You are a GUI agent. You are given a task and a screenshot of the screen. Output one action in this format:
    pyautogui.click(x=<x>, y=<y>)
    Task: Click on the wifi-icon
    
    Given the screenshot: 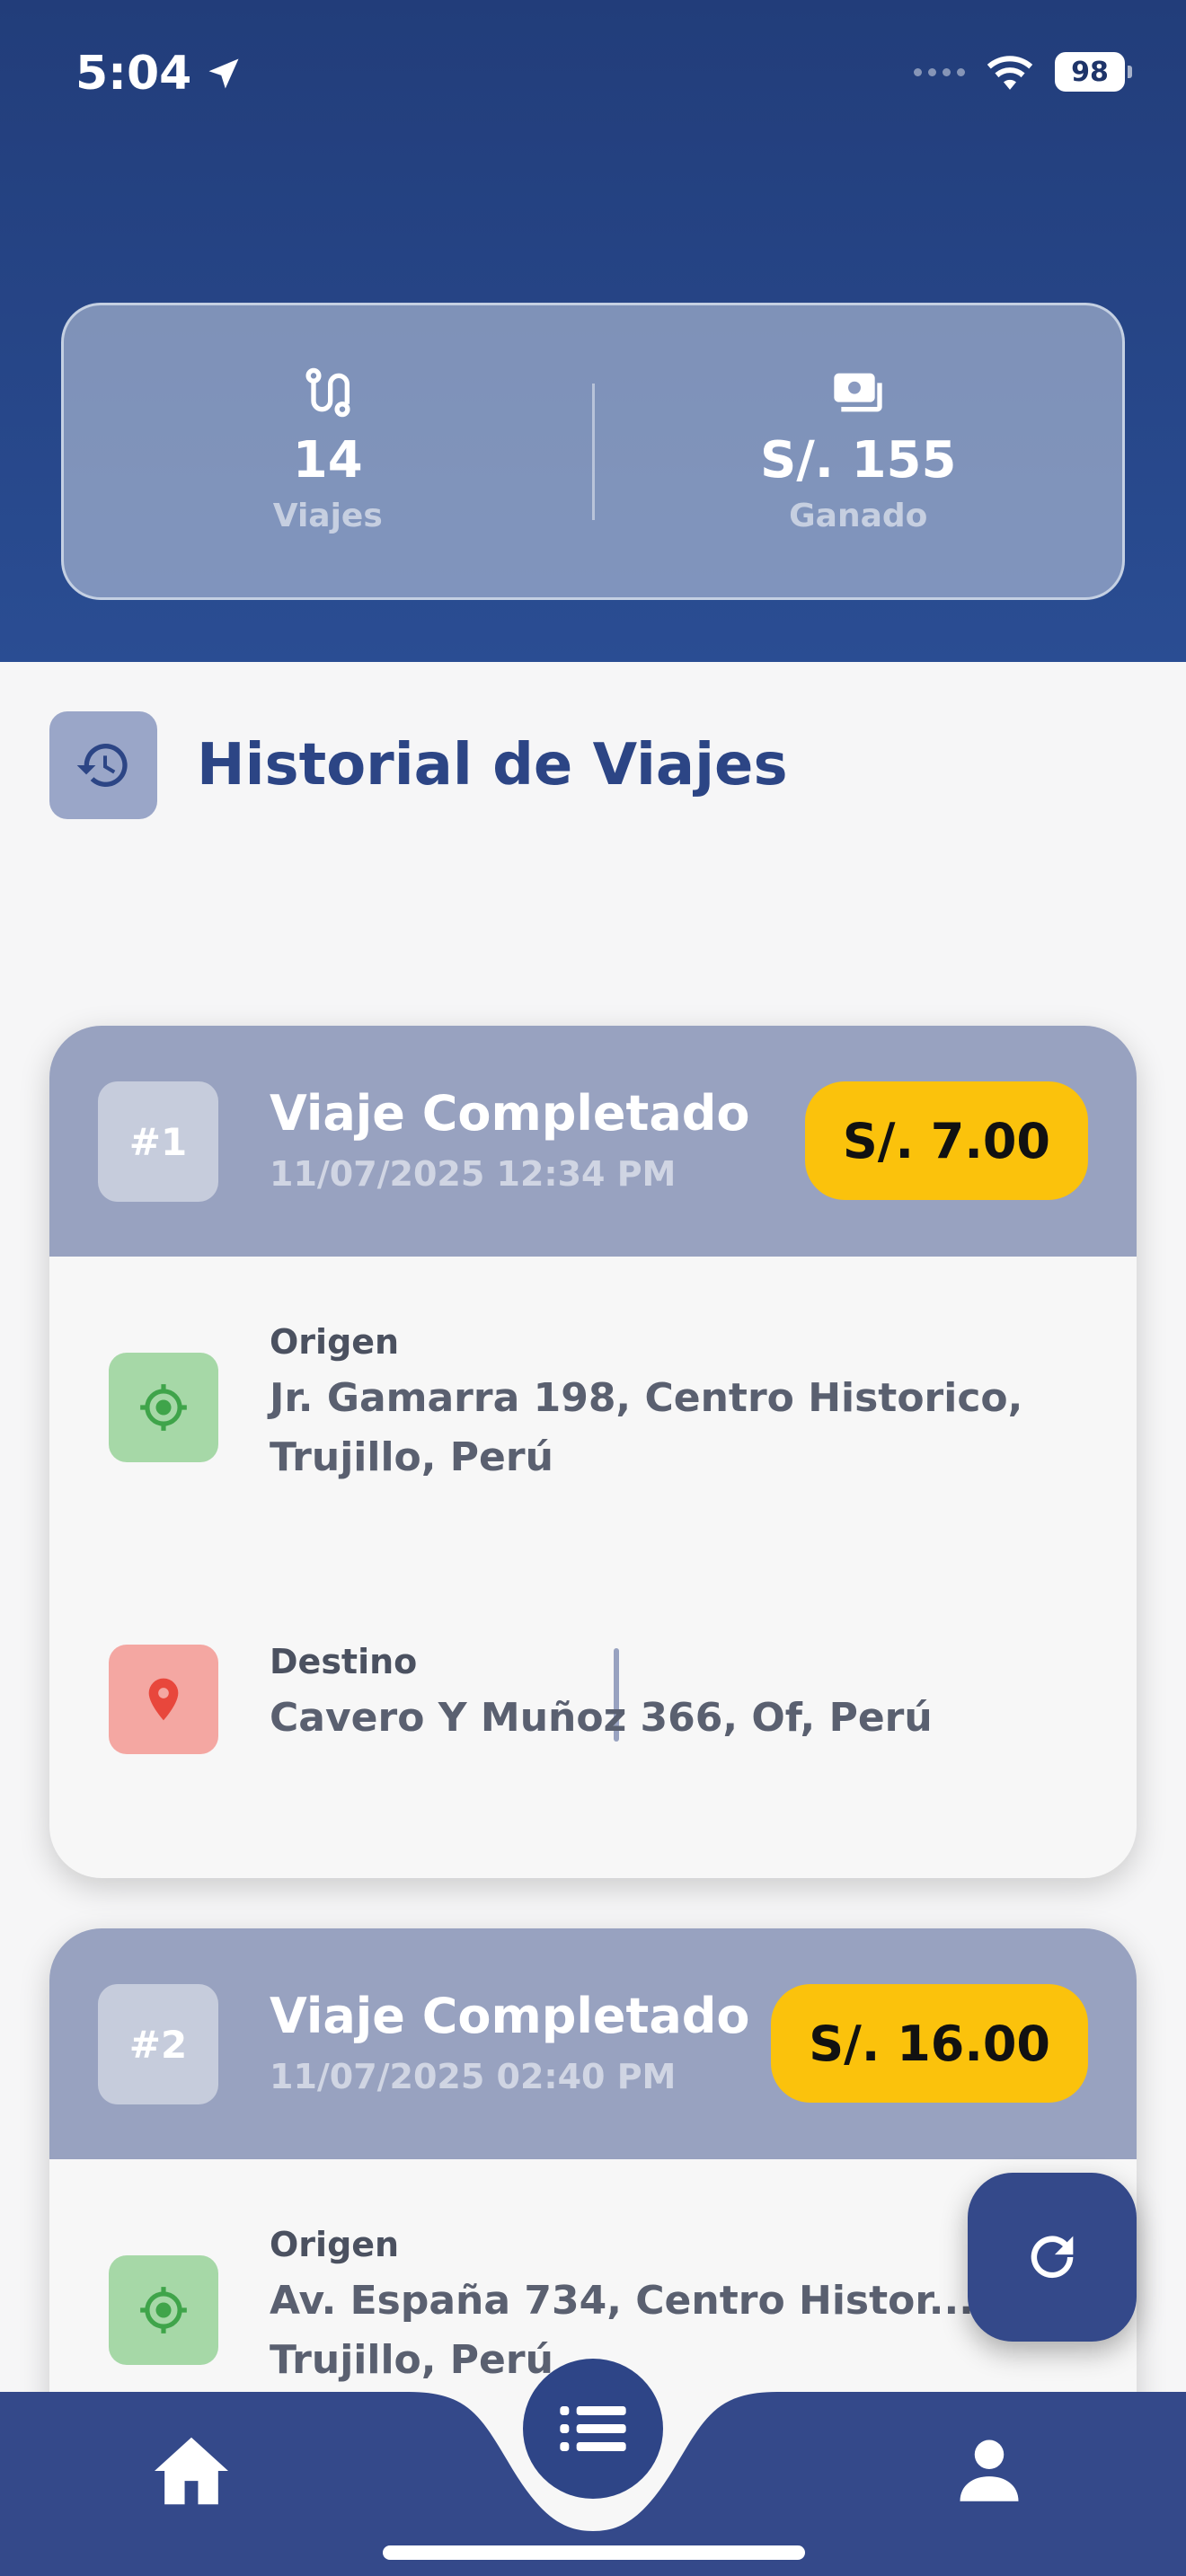 What is the action you would take?
    pyautogui.click(x=1010, y=73)
    